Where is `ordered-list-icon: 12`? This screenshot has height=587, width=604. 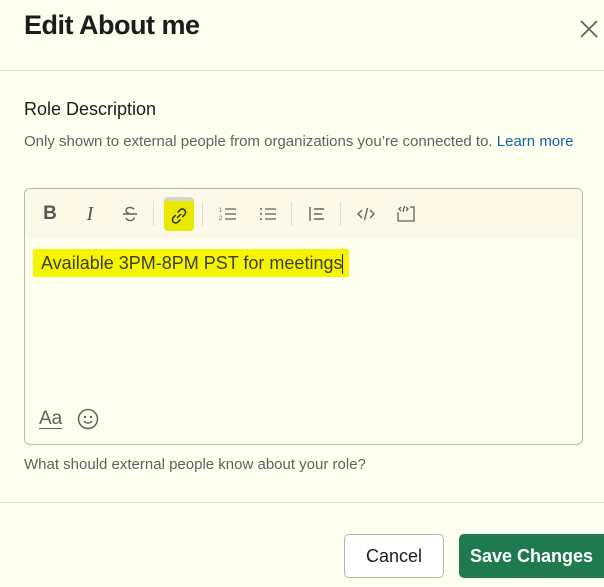
ordered-list-icon: 12 is located at coordinates (227, 215).